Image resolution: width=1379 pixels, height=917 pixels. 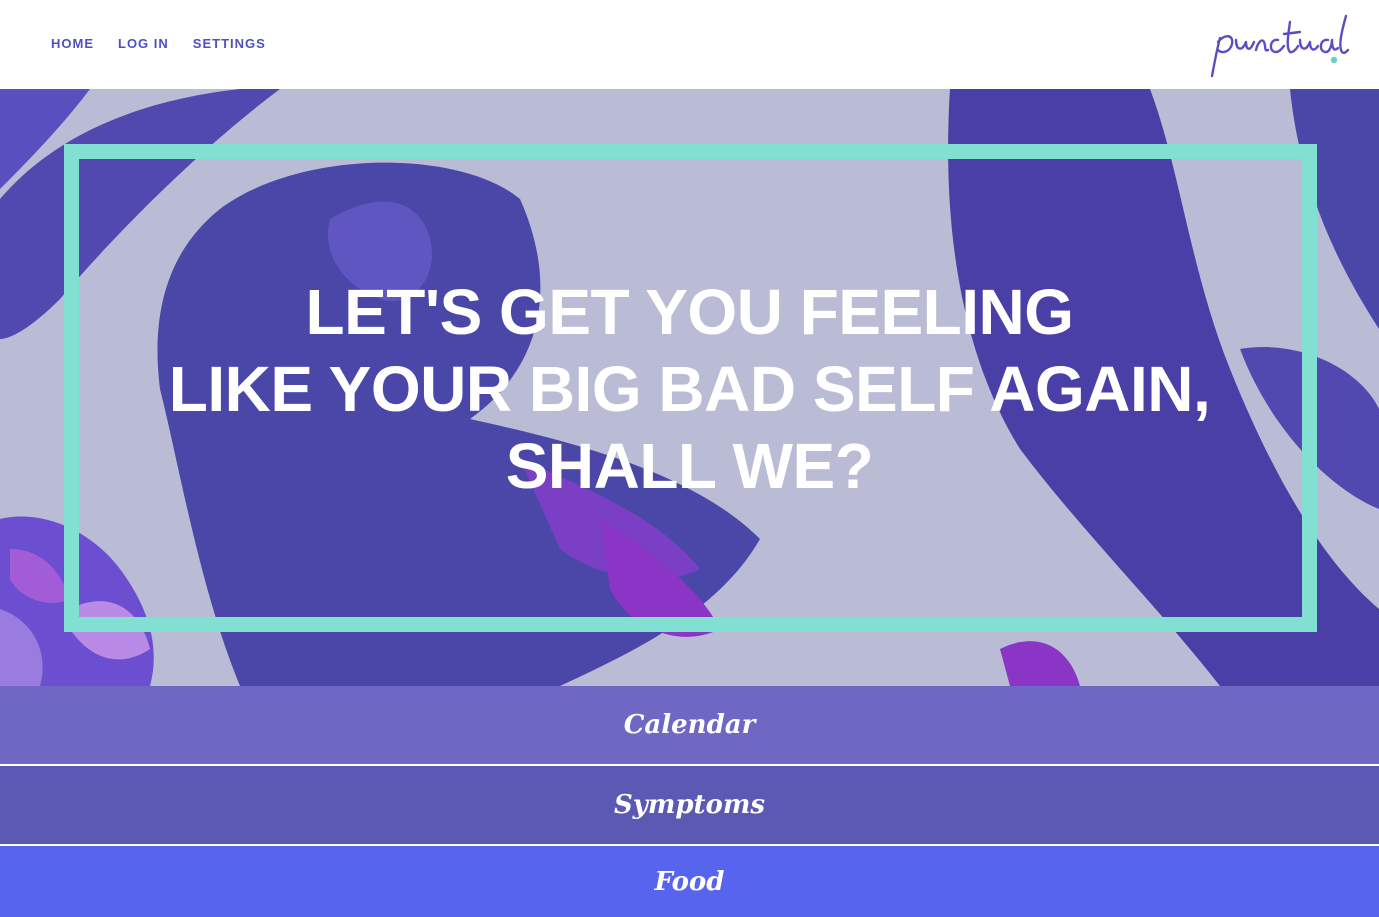 I want to click on calendar-button: Calendar, so click(x=689, y=725).